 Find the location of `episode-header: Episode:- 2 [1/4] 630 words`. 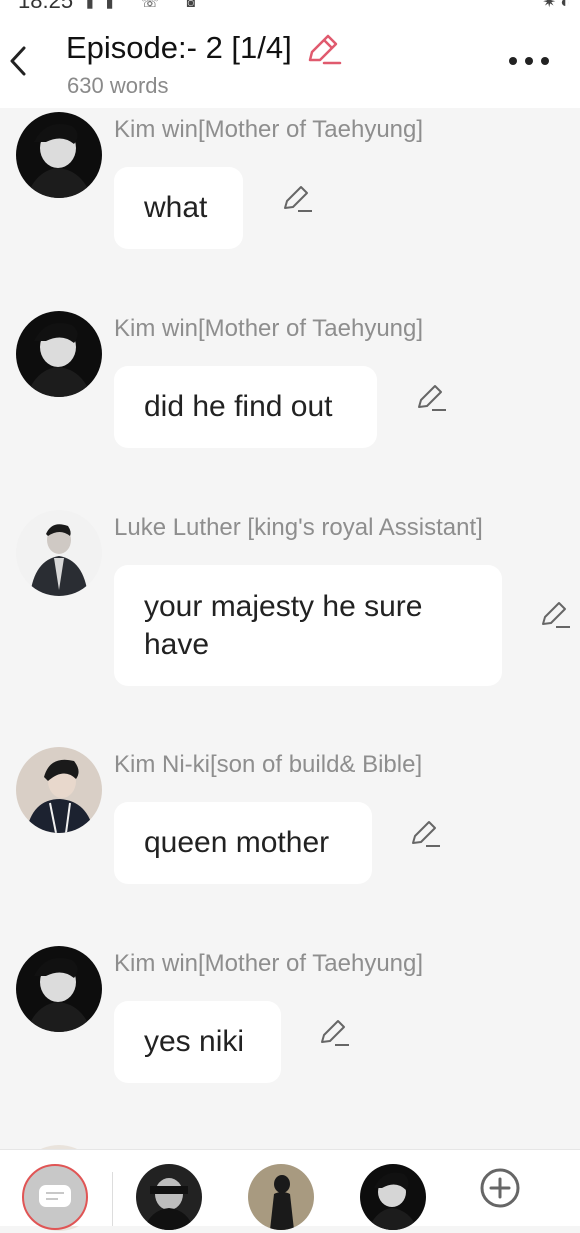

episode-header: Episode:- 2 [1/4] 630 words is located at coordinates (290, 61).